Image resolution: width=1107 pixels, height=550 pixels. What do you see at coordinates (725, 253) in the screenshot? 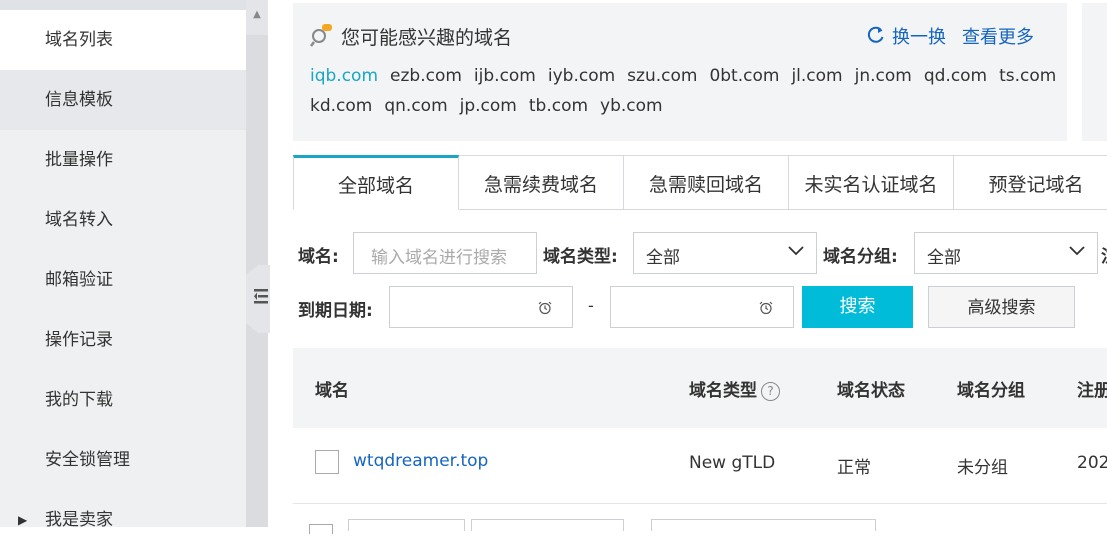
I see `domain-type-select: 全部` at bounding box center [725, 253].